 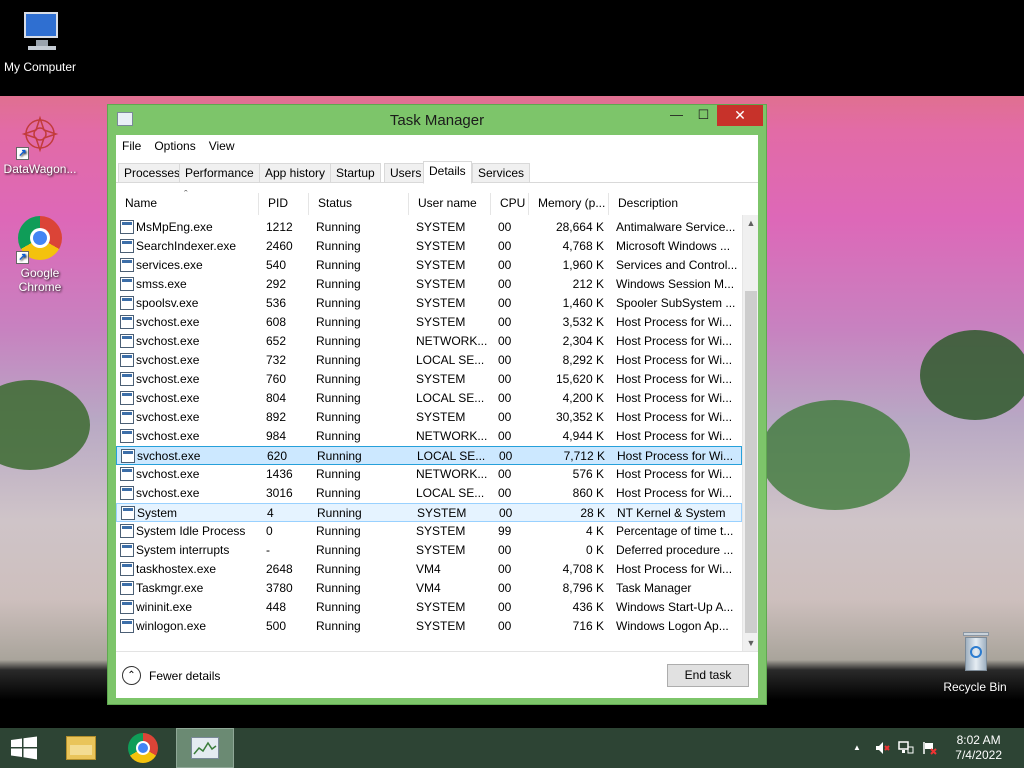 What do you see at coordinates (174, 227) in the screenshot?
I see `cell-name: MsMpEng.exe` at bounding box center [174, 227].